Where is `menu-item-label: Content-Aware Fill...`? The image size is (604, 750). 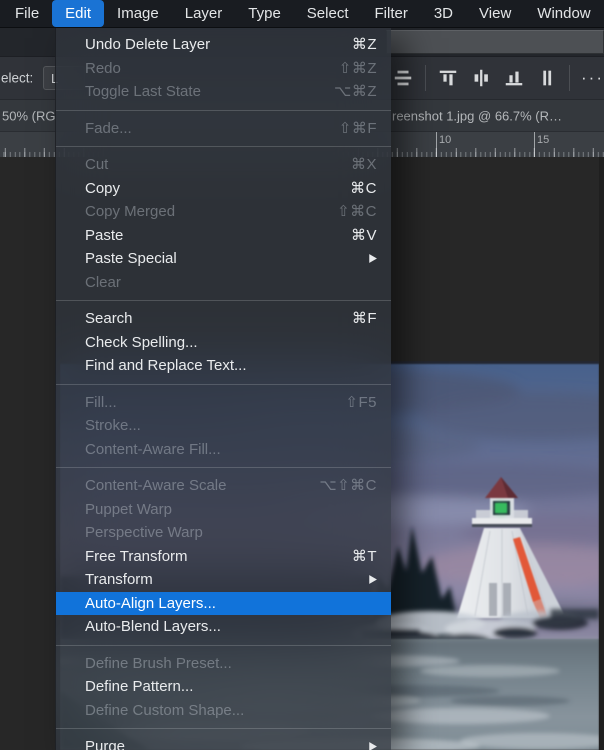 menu-item-label: Content-Aware Fill... is located at coordinates (153, 449).